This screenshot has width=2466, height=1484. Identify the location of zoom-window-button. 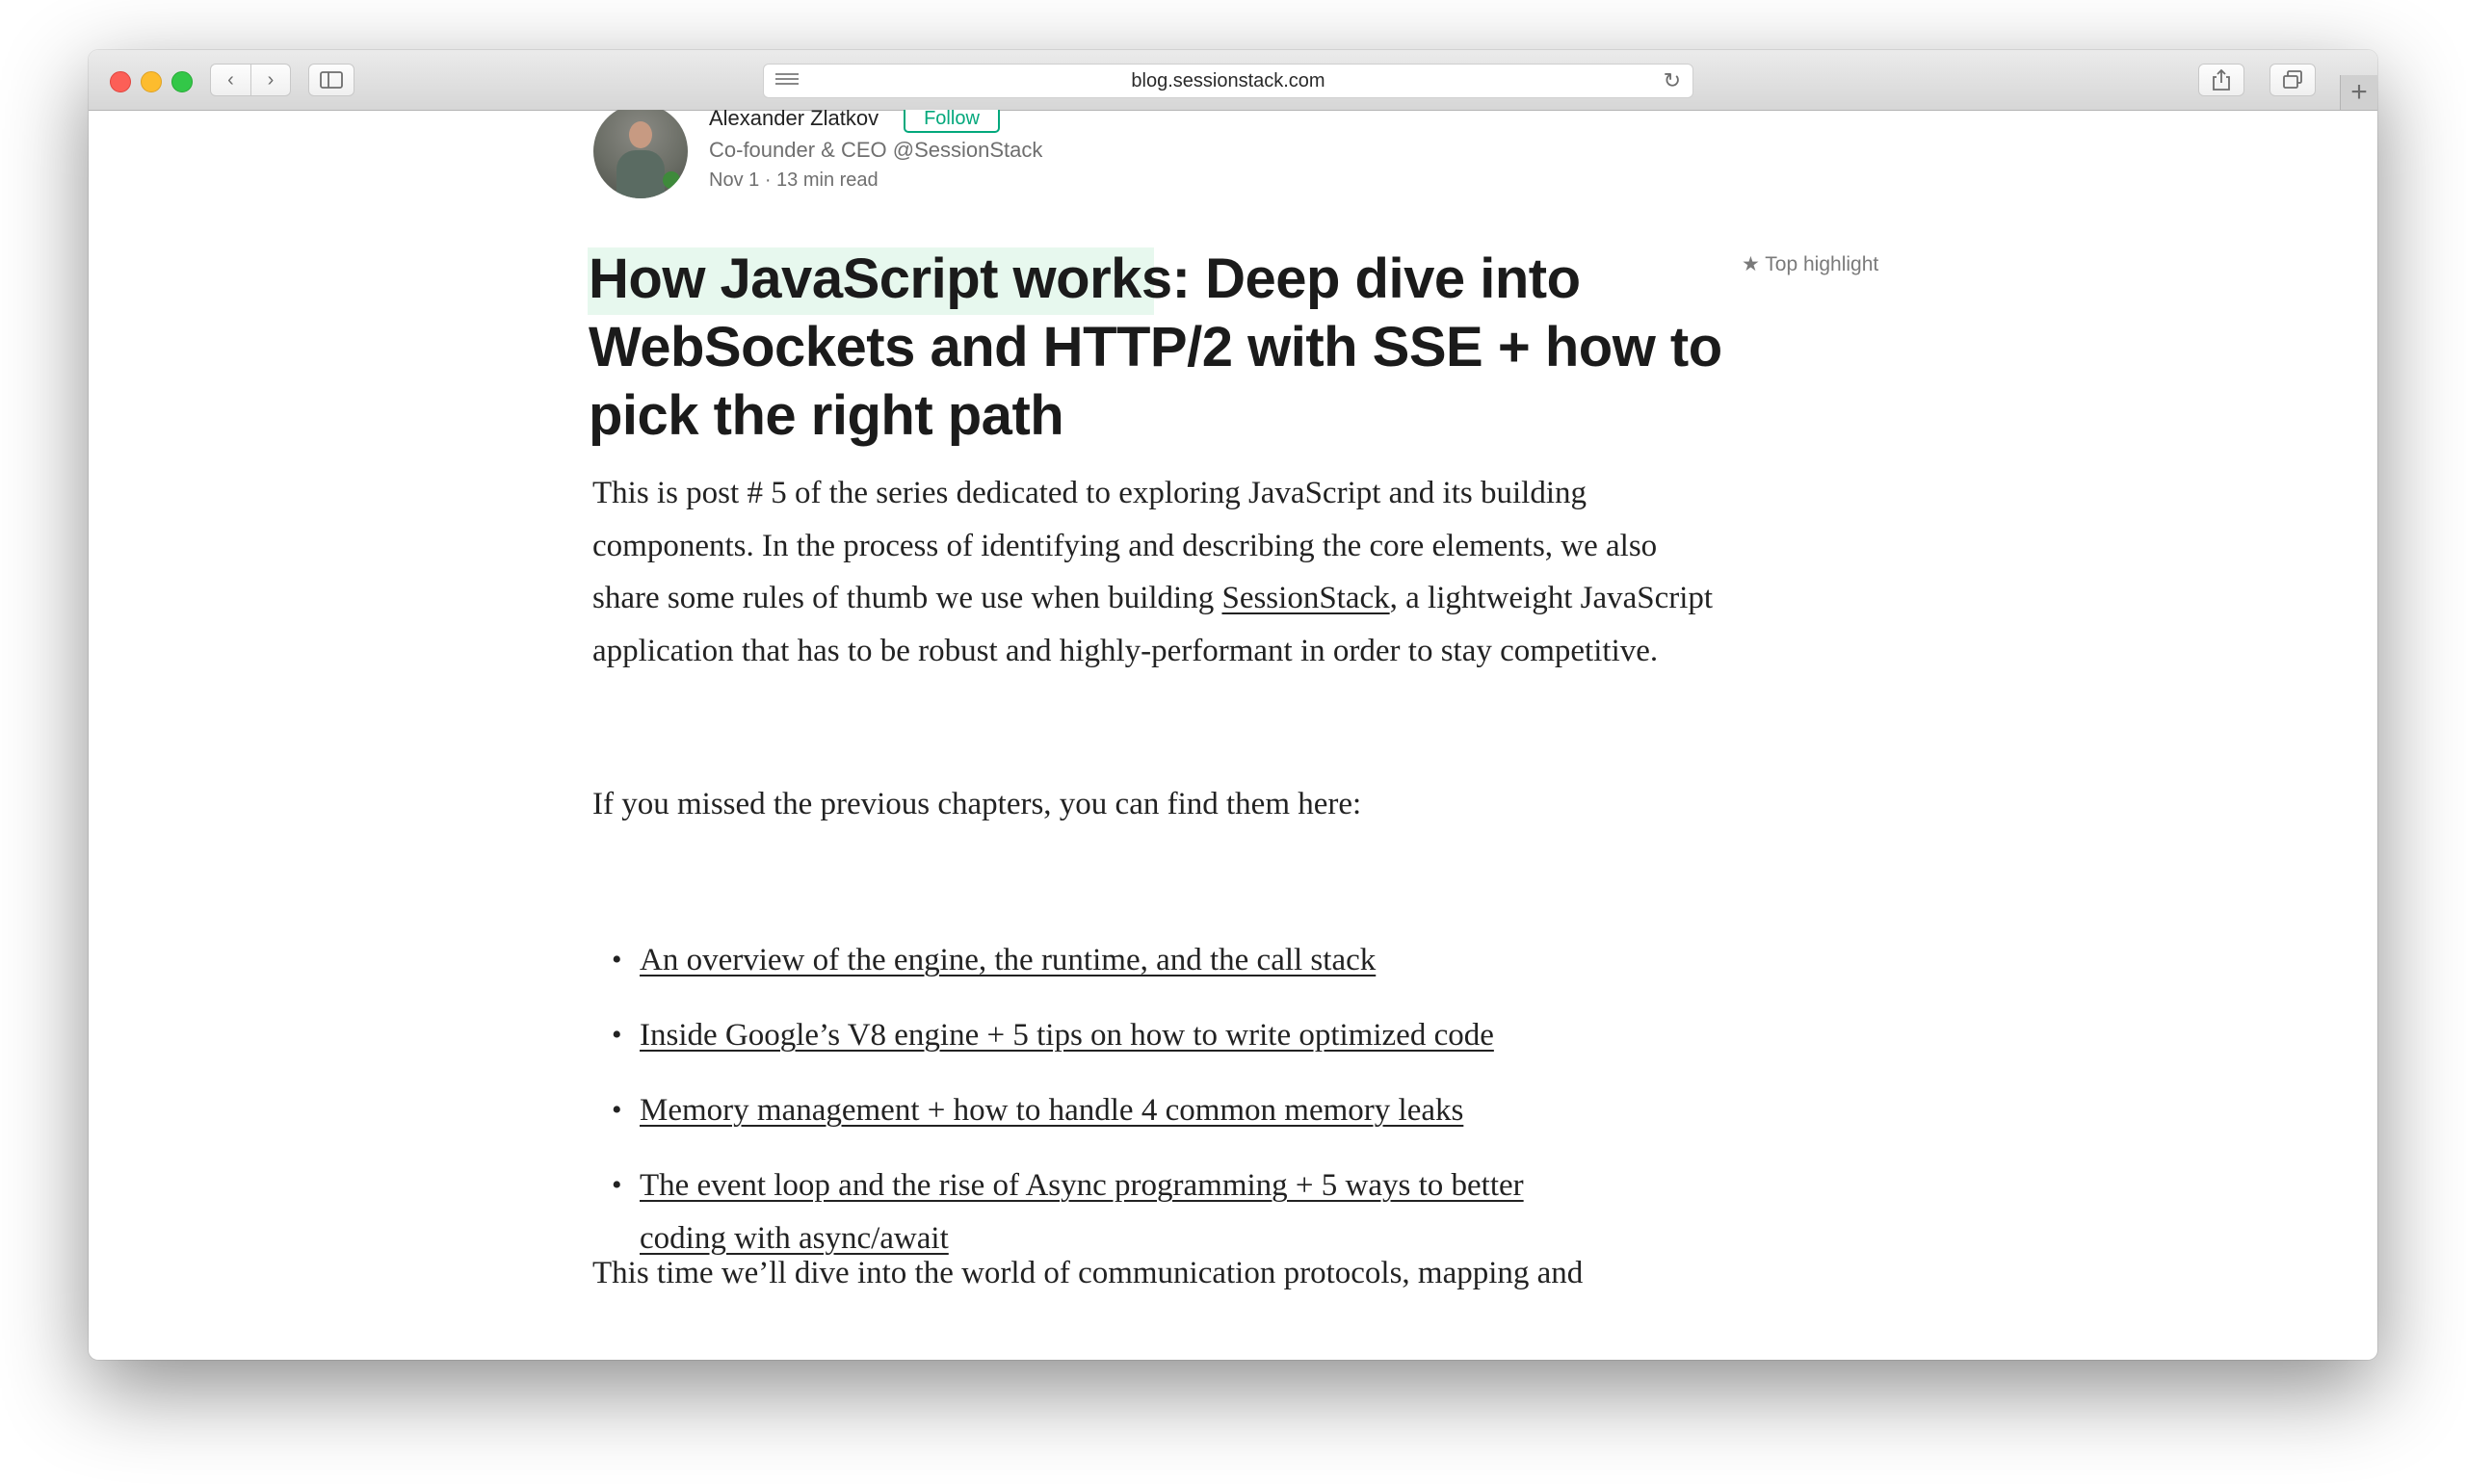
(182, 82).